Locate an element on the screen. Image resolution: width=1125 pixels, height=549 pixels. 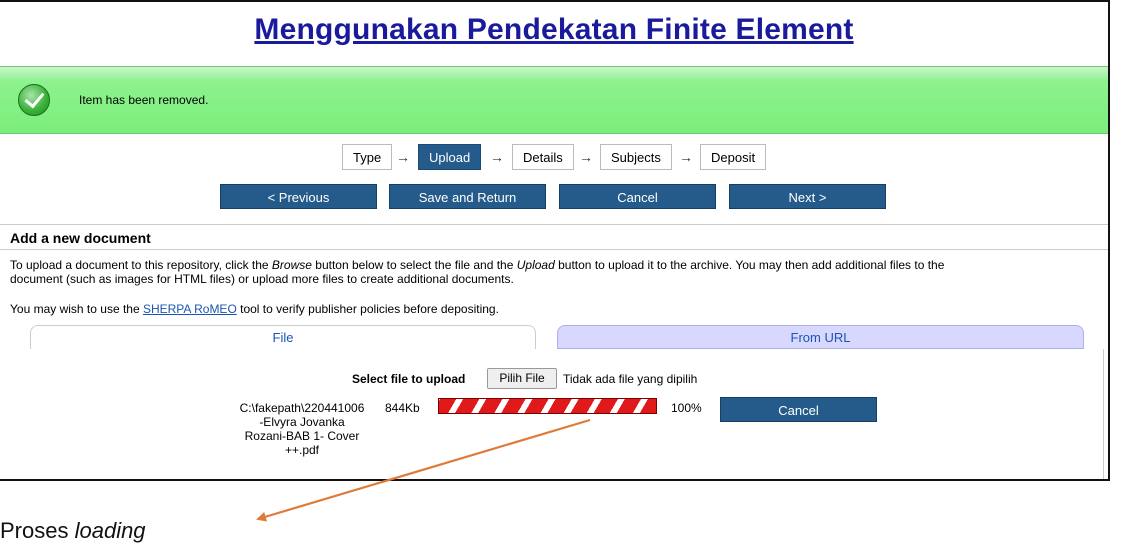
section-title: Add a new document is located at coordinates (80, 238).